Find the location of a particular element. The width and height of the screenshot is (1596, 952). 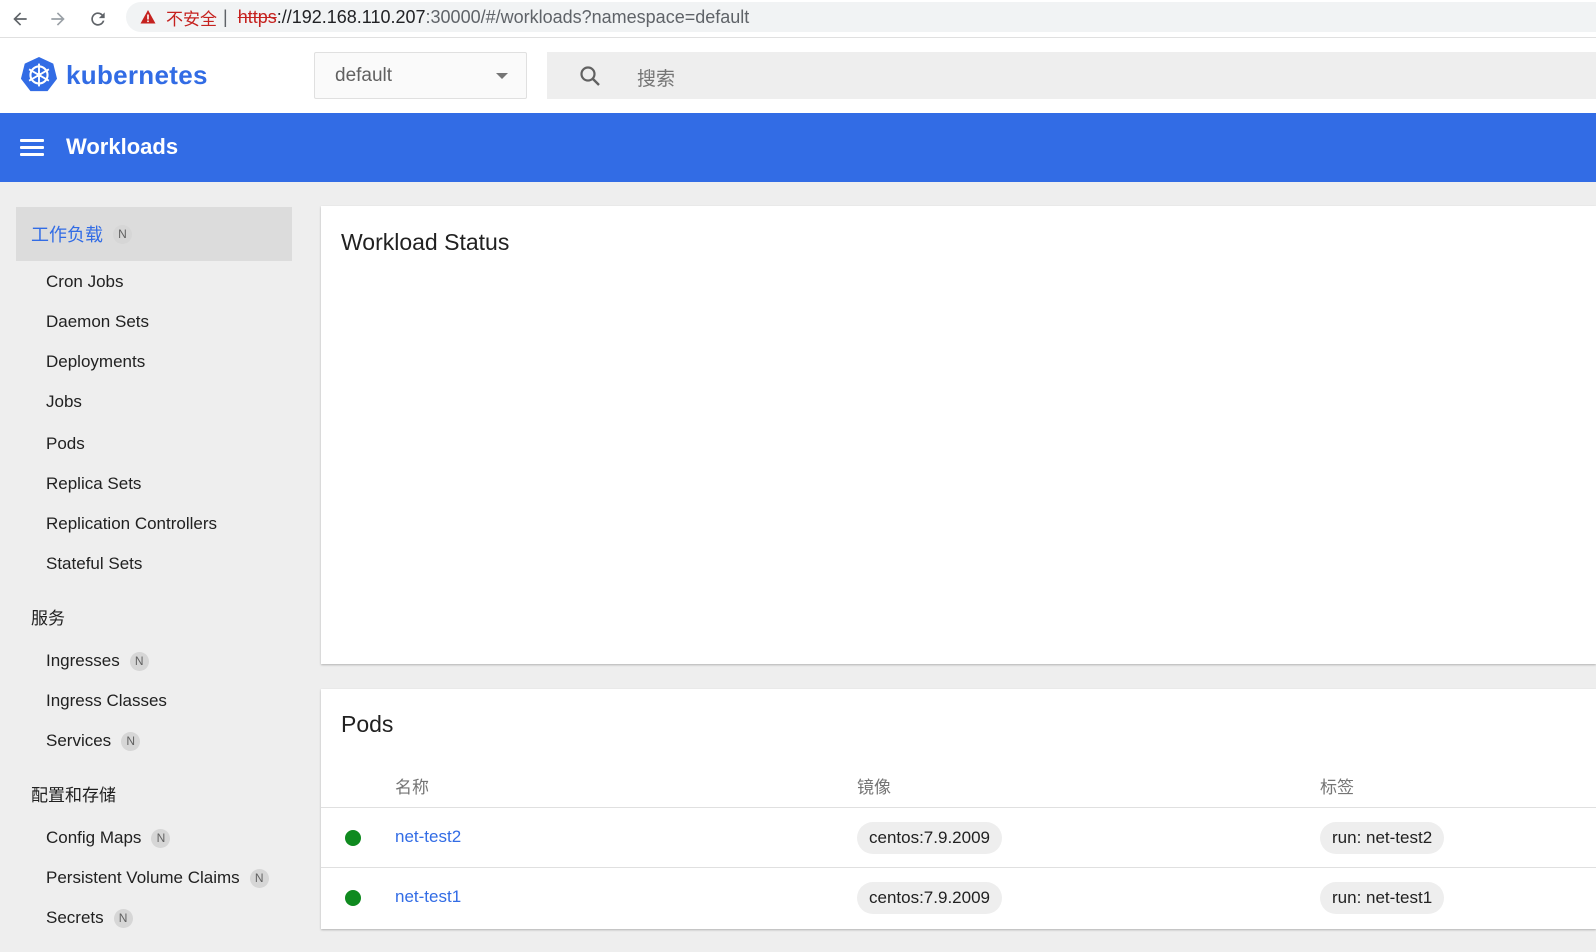

sidebar-item-replication-controllers: Replication Controllers is located at coordinates (131, 524).